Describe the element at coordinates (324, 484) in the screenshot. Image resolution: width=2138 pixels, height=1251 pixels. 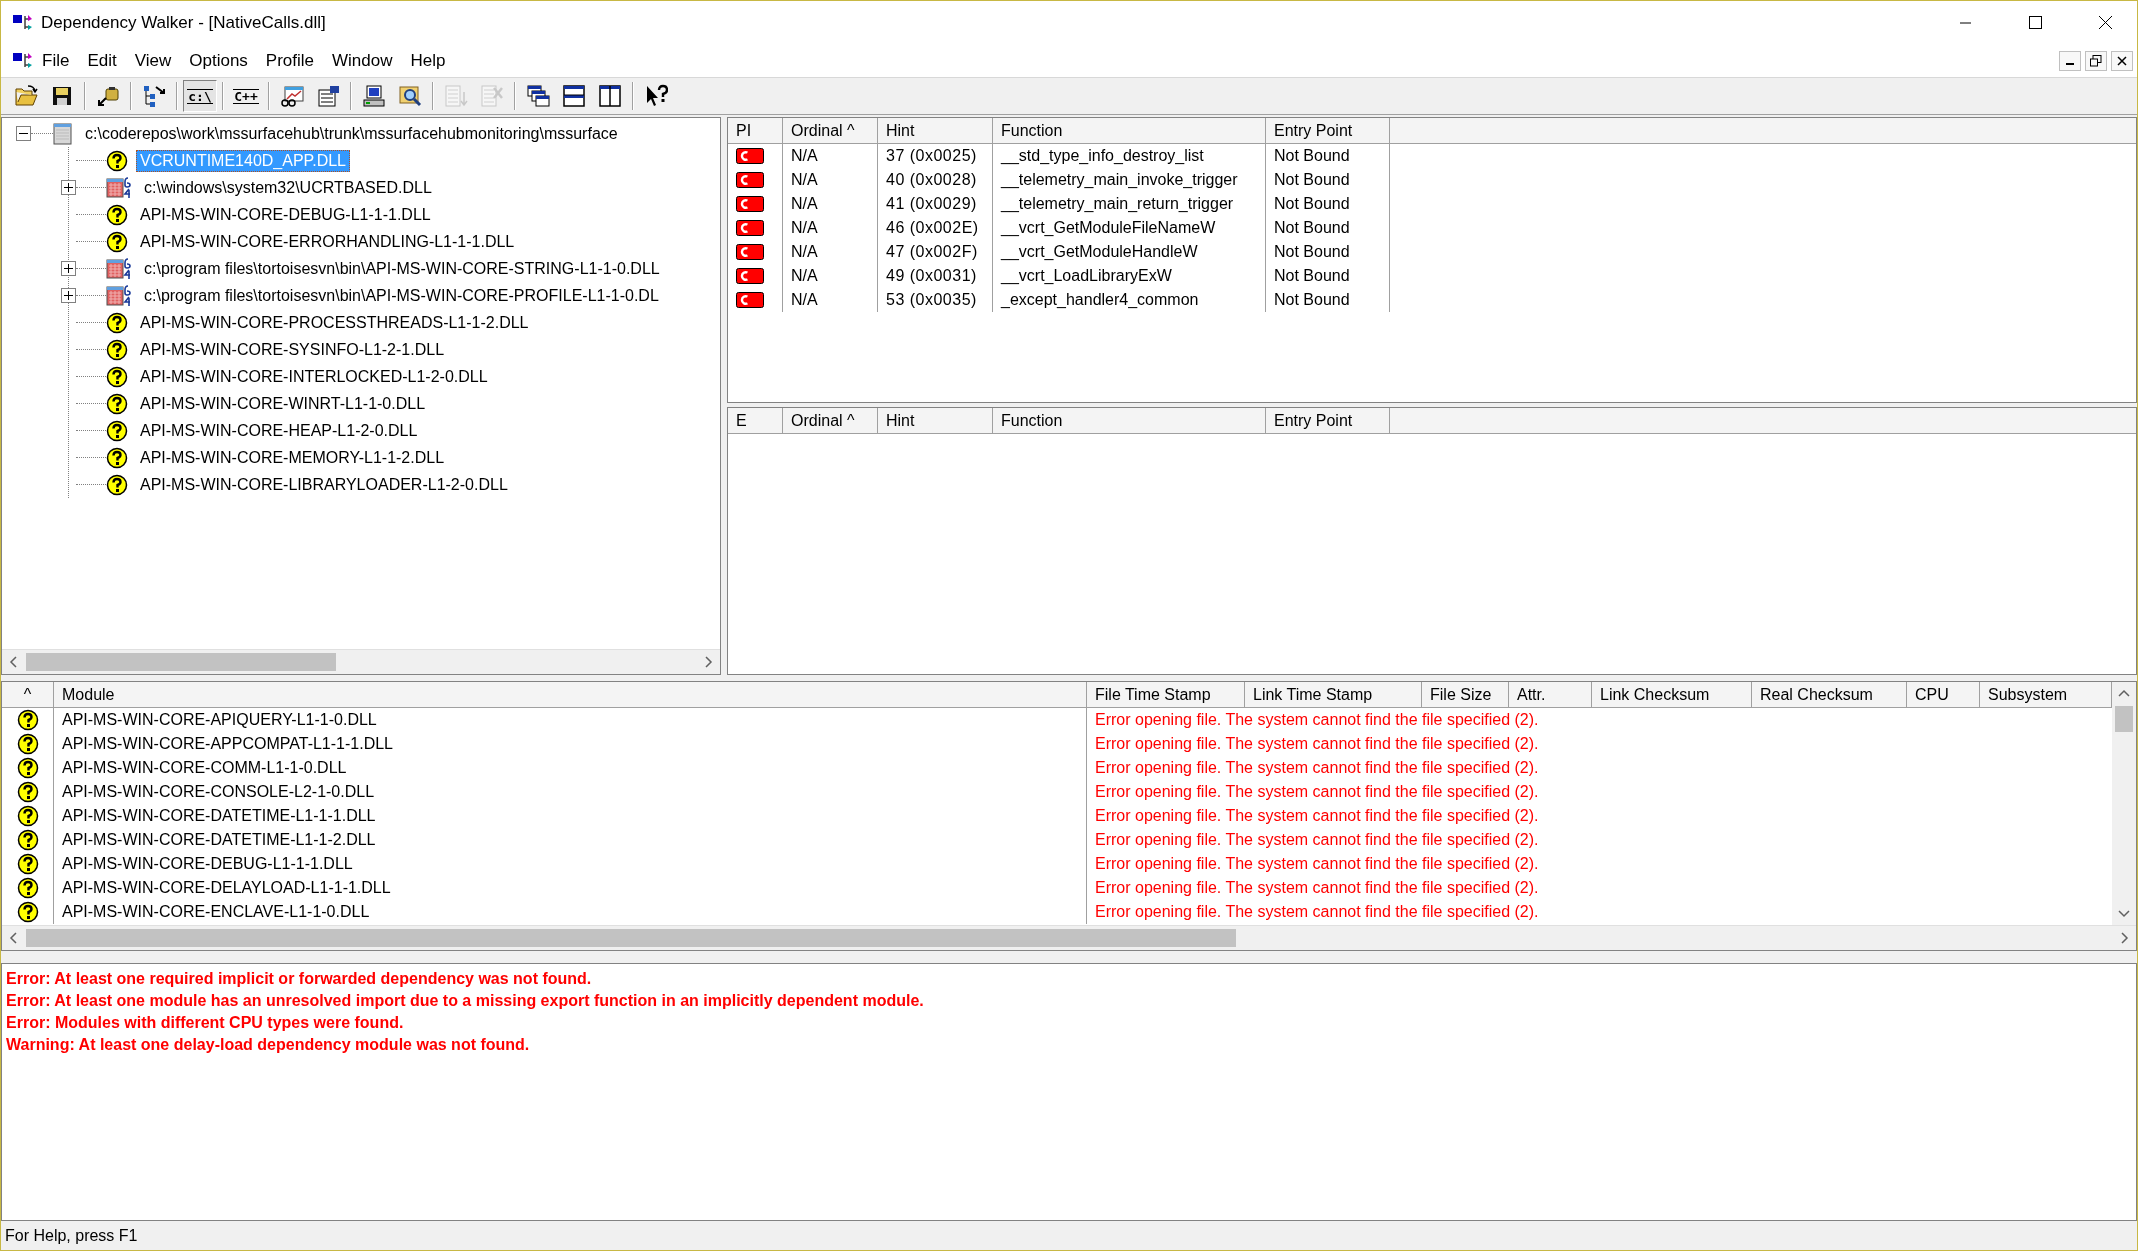
I see `tree-item: API-MS-WIN-CORE-LIBRARYLOADER-L1-2-0.DLL` at that location.